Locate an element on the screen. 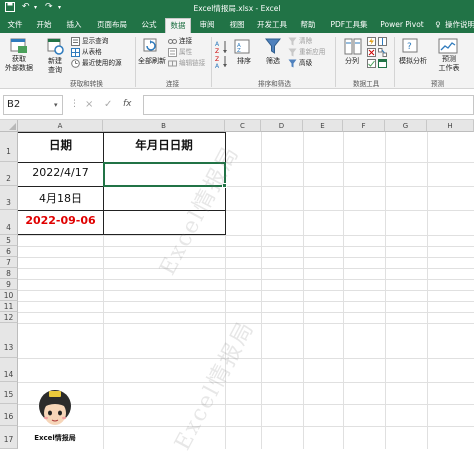 Image resolution: width=474 pixels, height=455 pixels. recent-sources-icon is located at coordinates (75, 64).